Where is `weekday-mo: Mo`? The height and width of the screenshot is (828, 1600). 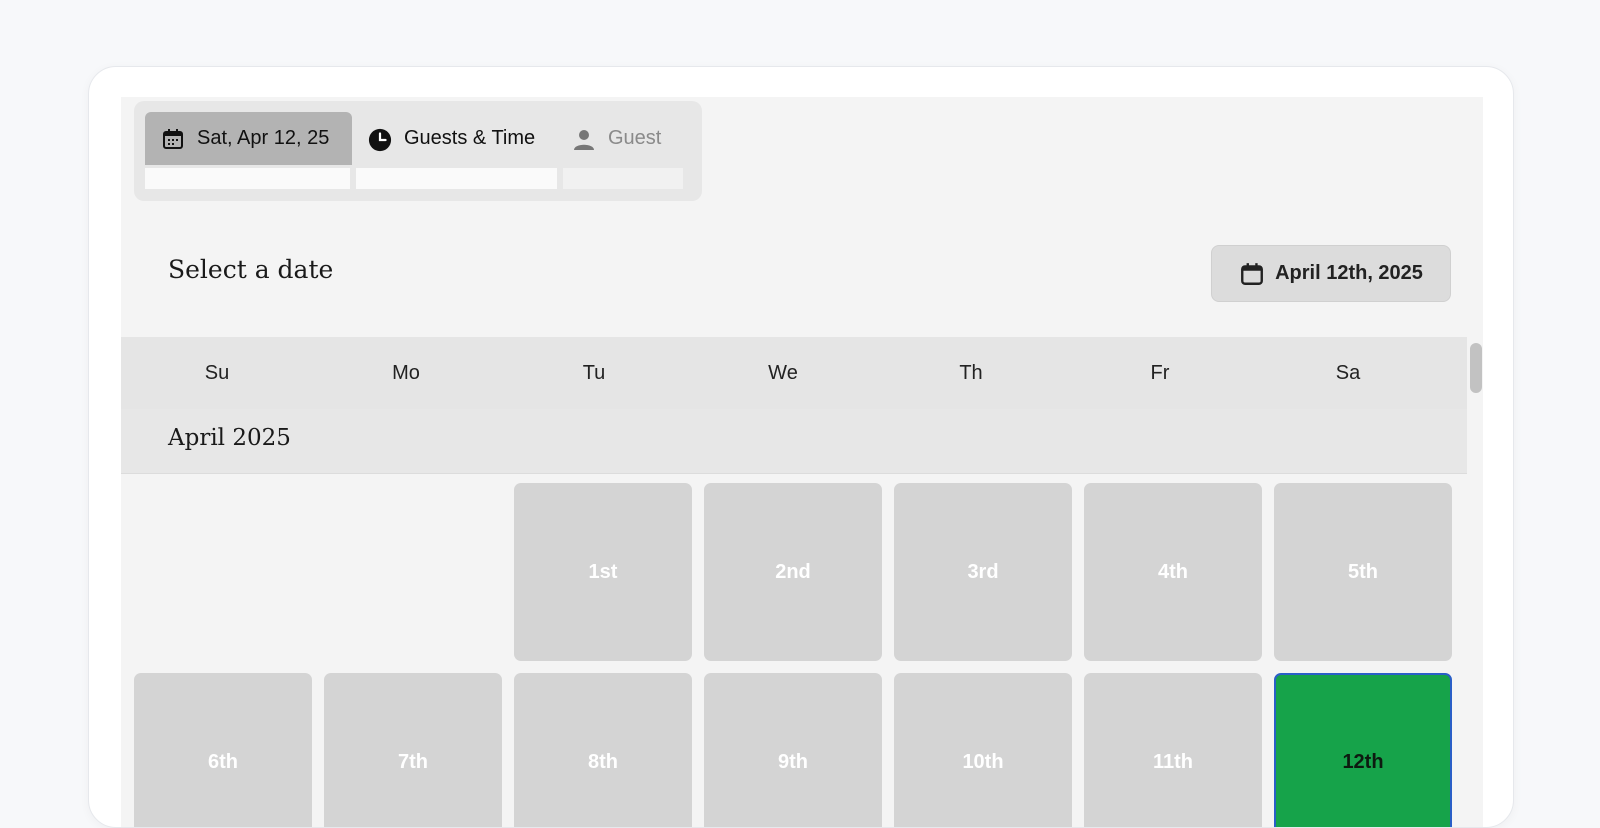 weekday-mo: Mo is located at coordinates (406, 372).